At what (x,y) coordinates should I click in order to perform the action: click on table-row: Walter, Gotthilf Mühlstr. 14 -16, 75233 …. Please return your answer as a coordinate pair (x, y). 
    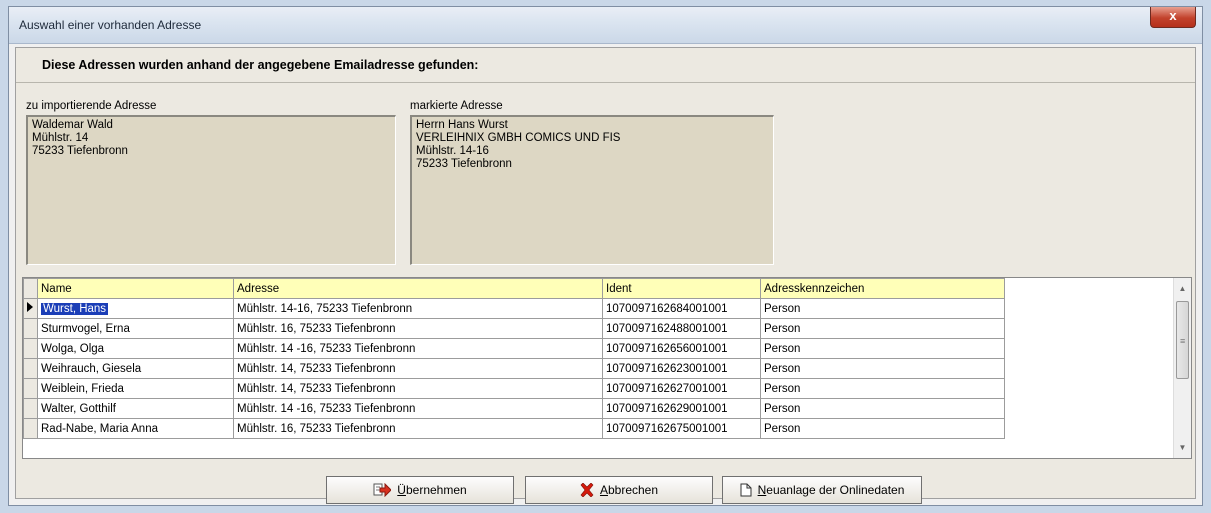
    Looking at the image, I should click on (514, 408).